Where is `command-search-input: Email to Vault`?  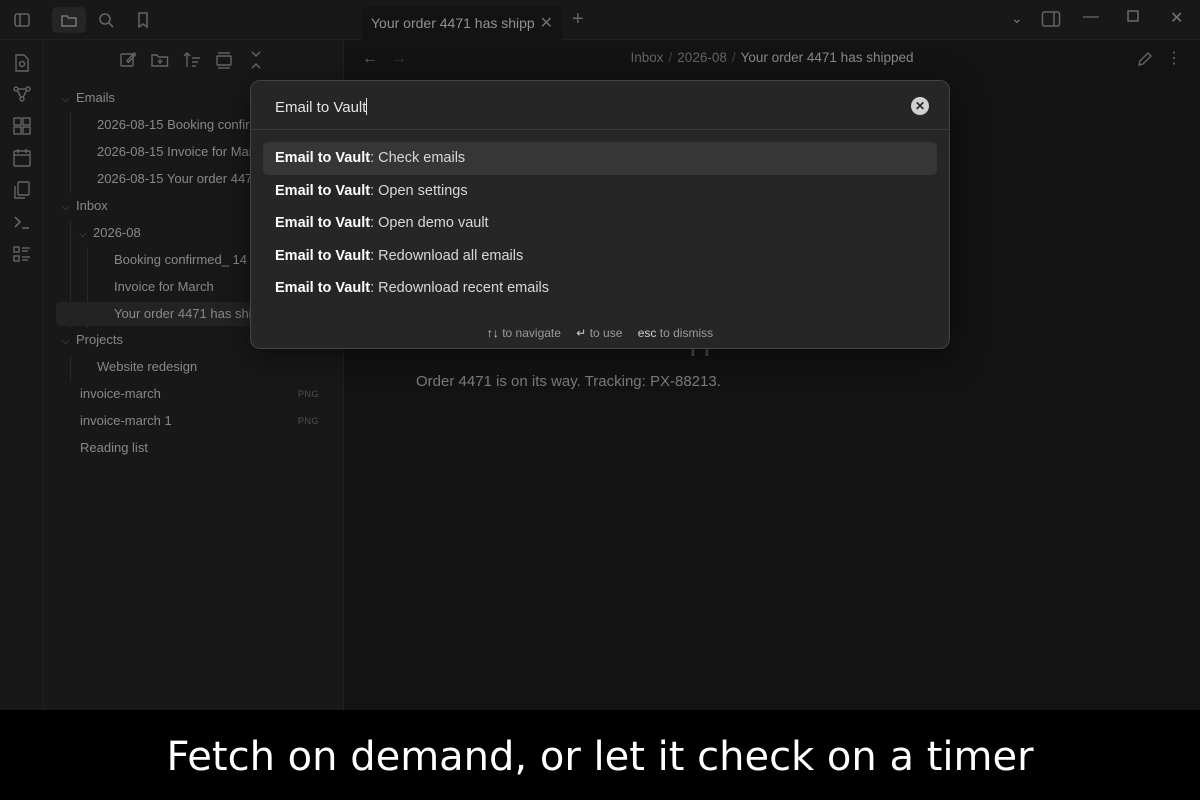
command-search-input: Email to Vault is located at coordinates (321, 107).